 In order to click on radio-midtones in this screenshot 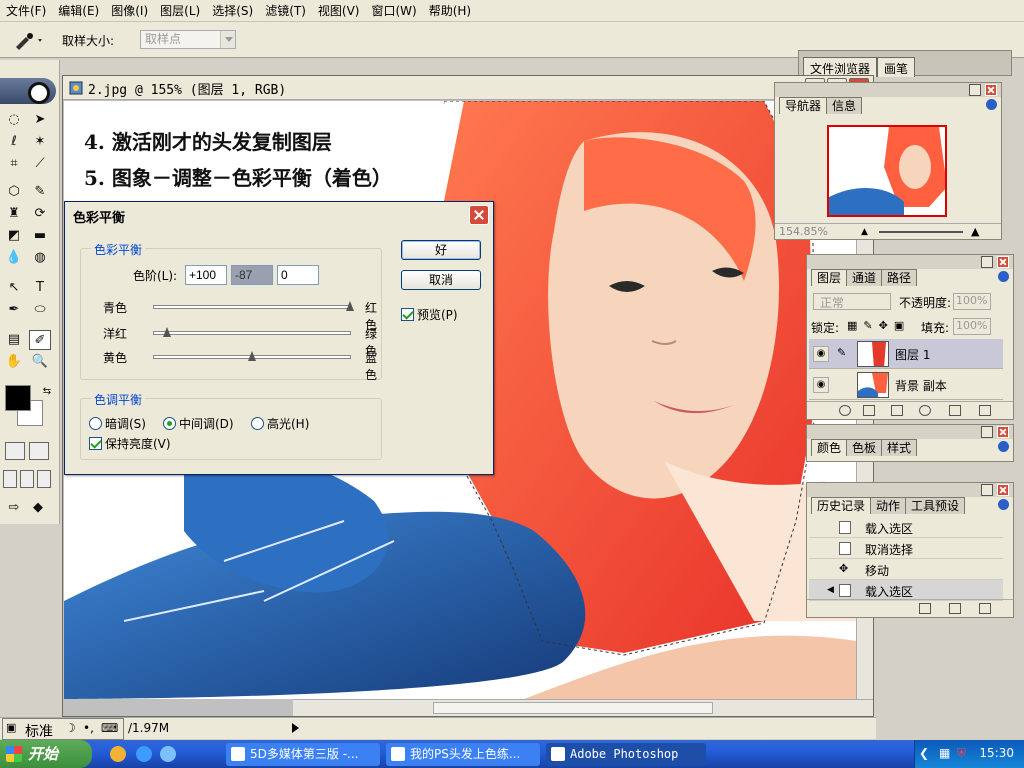, I will do `click(169, 423)`.